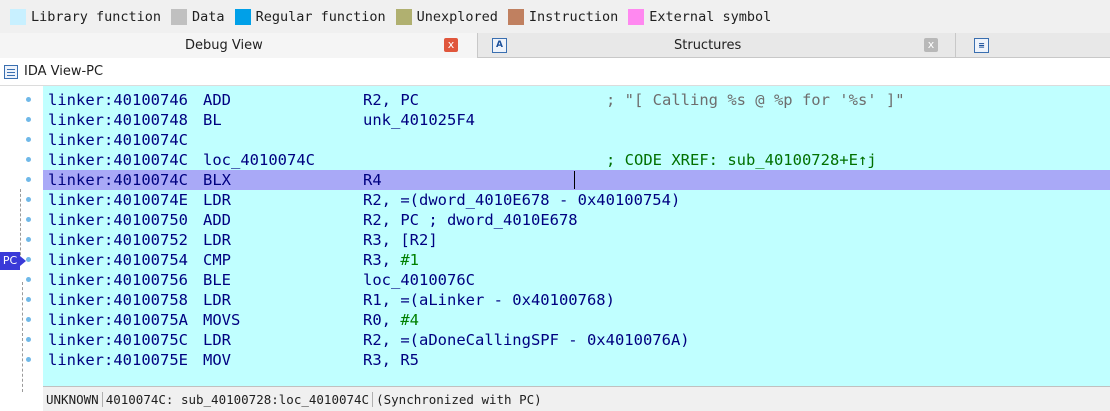 The image size is (1110, 411). I want to click on operands: loc_4010076C, so click(419, 280).